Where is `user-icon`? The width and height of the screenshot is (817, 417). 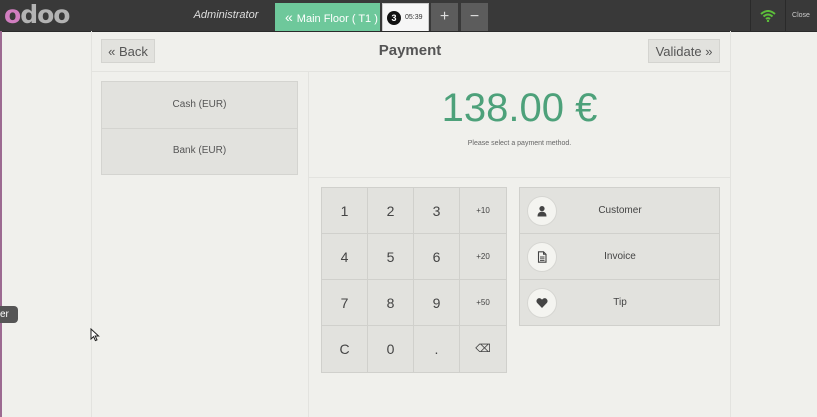 user-icon is located at coordinates (542, 211).